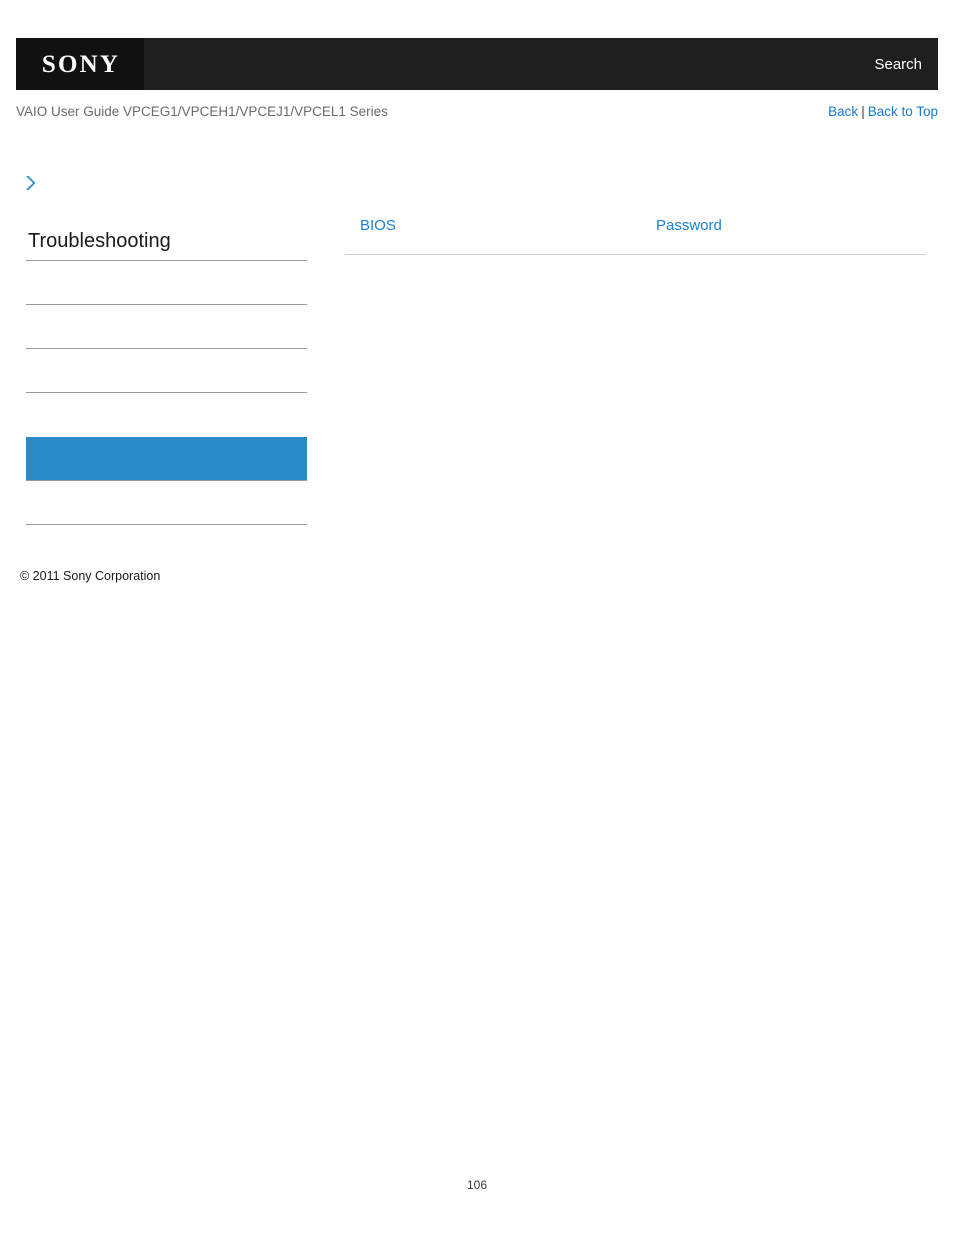  What do you see at coordinates (166, 415) in the screenshot?
I see `sidebar-item-spacer` at bounding box center [166, 415].